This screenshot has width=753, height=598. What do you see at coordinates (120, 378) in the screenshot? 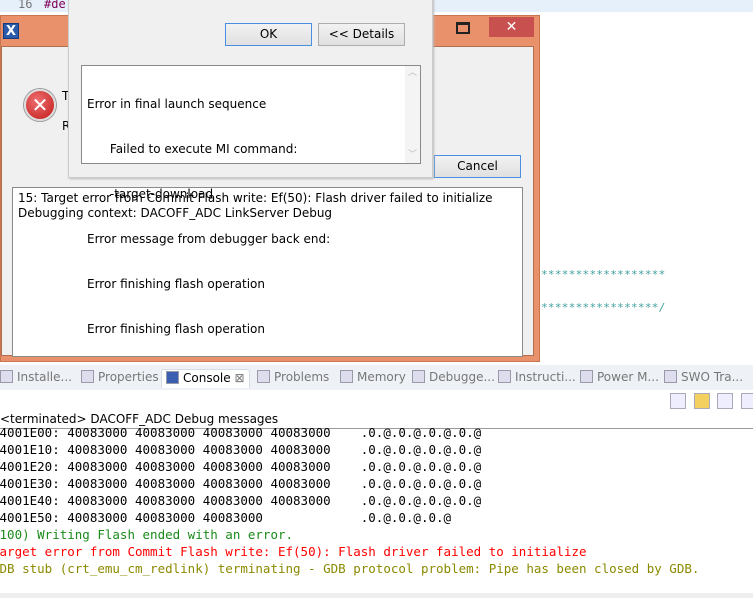
I see `tab-properties: Properties` at bounding box center [120, 378].